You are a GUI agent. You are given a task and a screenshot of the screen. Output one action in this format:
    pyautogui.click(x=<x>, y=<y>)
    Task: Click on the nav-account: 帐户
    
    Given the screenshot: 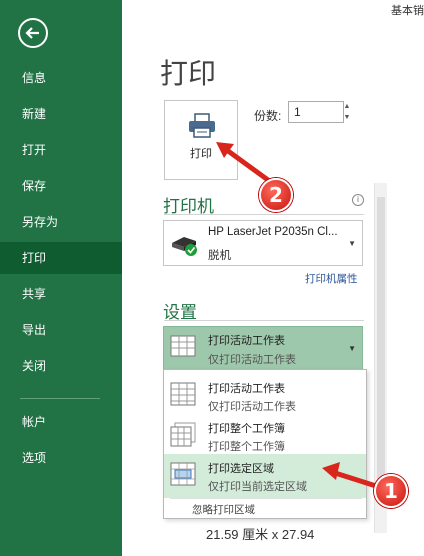 What is the action you would take?
    pyautogui.click(x=61, y=422)
    